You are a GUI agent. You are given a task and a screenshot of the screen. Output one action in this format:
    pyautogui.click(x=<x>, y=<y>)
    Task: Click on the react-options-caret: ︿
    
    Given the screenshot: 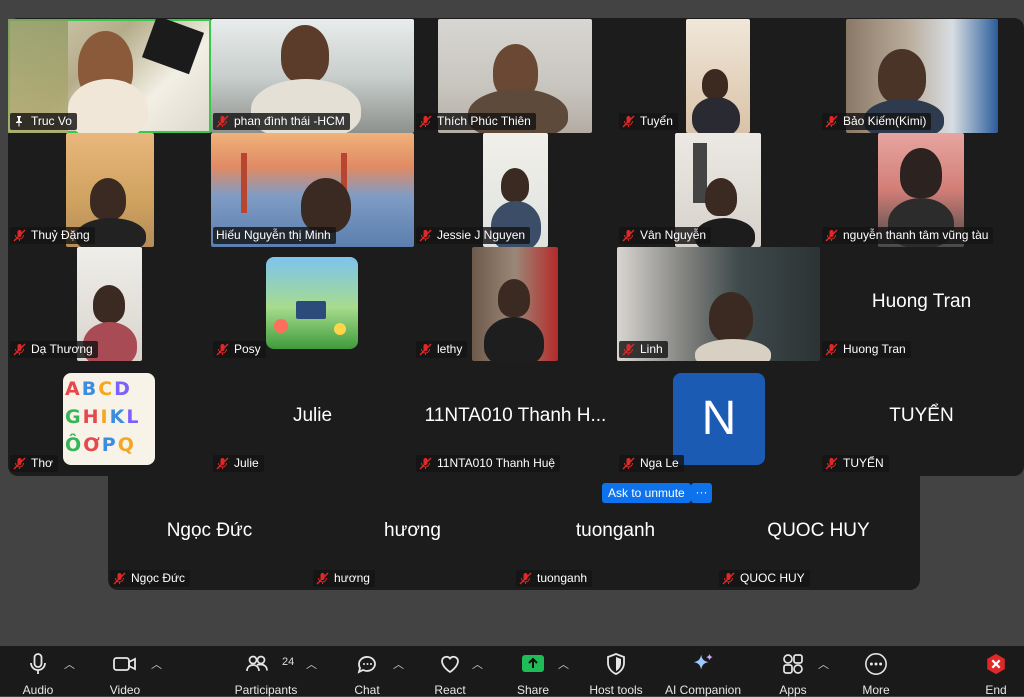 What is the action you would take?
    pyautogui.click(x=477, y=664)
    